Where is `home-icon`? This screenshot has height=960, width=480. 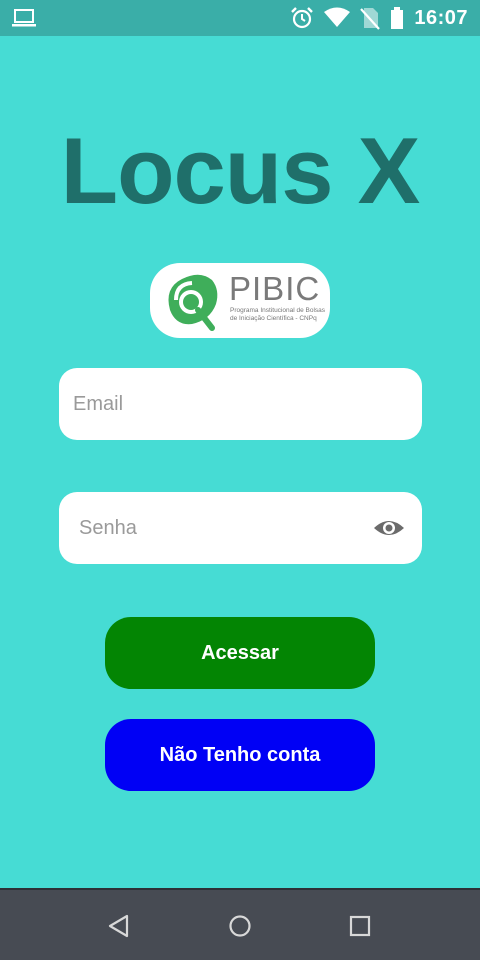 home-icon is located at coordinates (240, 926).